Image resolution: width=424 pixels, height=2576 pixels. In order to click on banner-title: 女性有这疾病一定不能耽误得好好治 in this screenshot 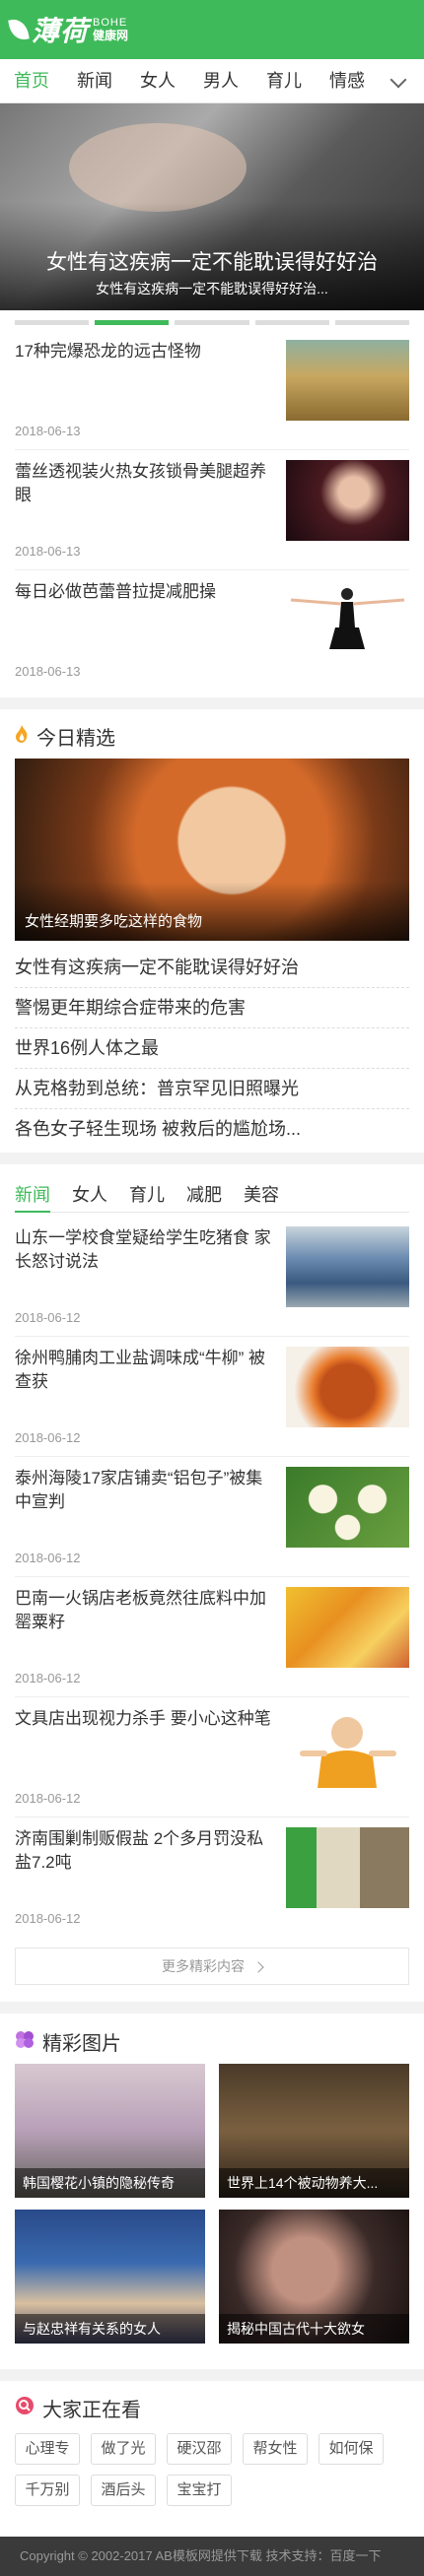, I will do `click(212, 263)`.